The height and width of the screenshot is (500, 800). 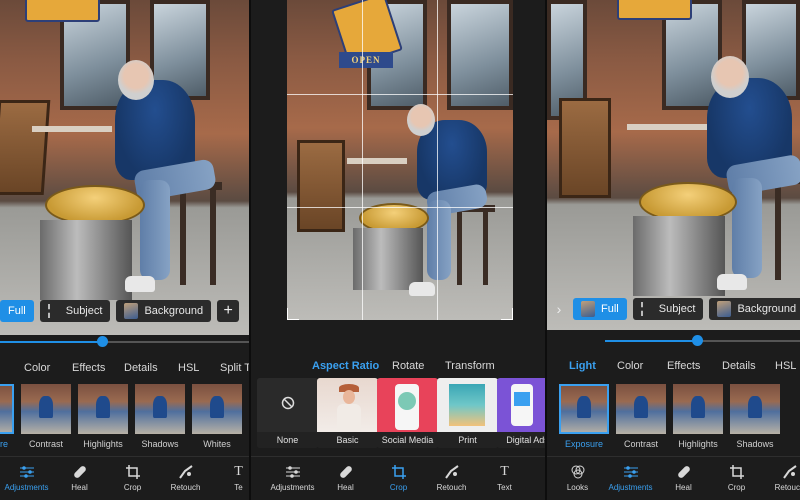 I want to click on ratio-social-media: Social Media, so click(x=407, y=413).